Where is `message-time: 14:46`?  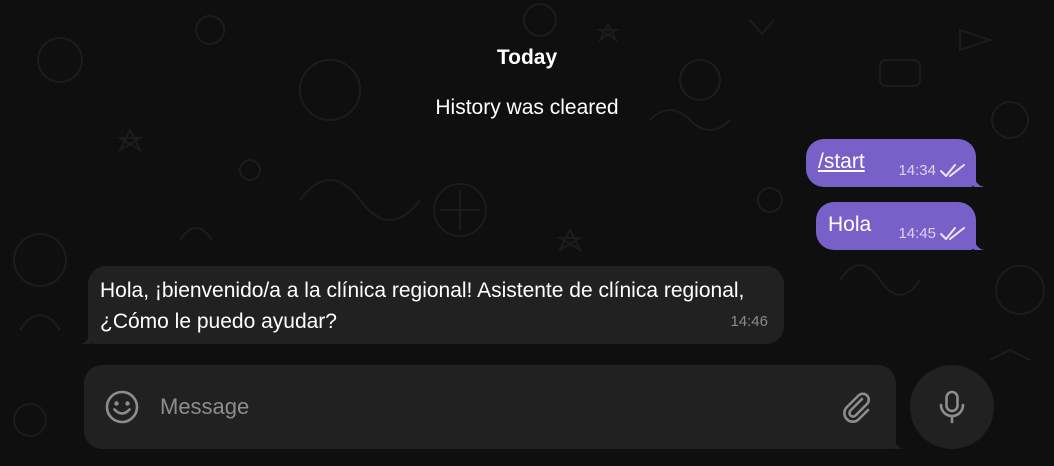
message-time: 14:46 is located at coordinates (749, 321).